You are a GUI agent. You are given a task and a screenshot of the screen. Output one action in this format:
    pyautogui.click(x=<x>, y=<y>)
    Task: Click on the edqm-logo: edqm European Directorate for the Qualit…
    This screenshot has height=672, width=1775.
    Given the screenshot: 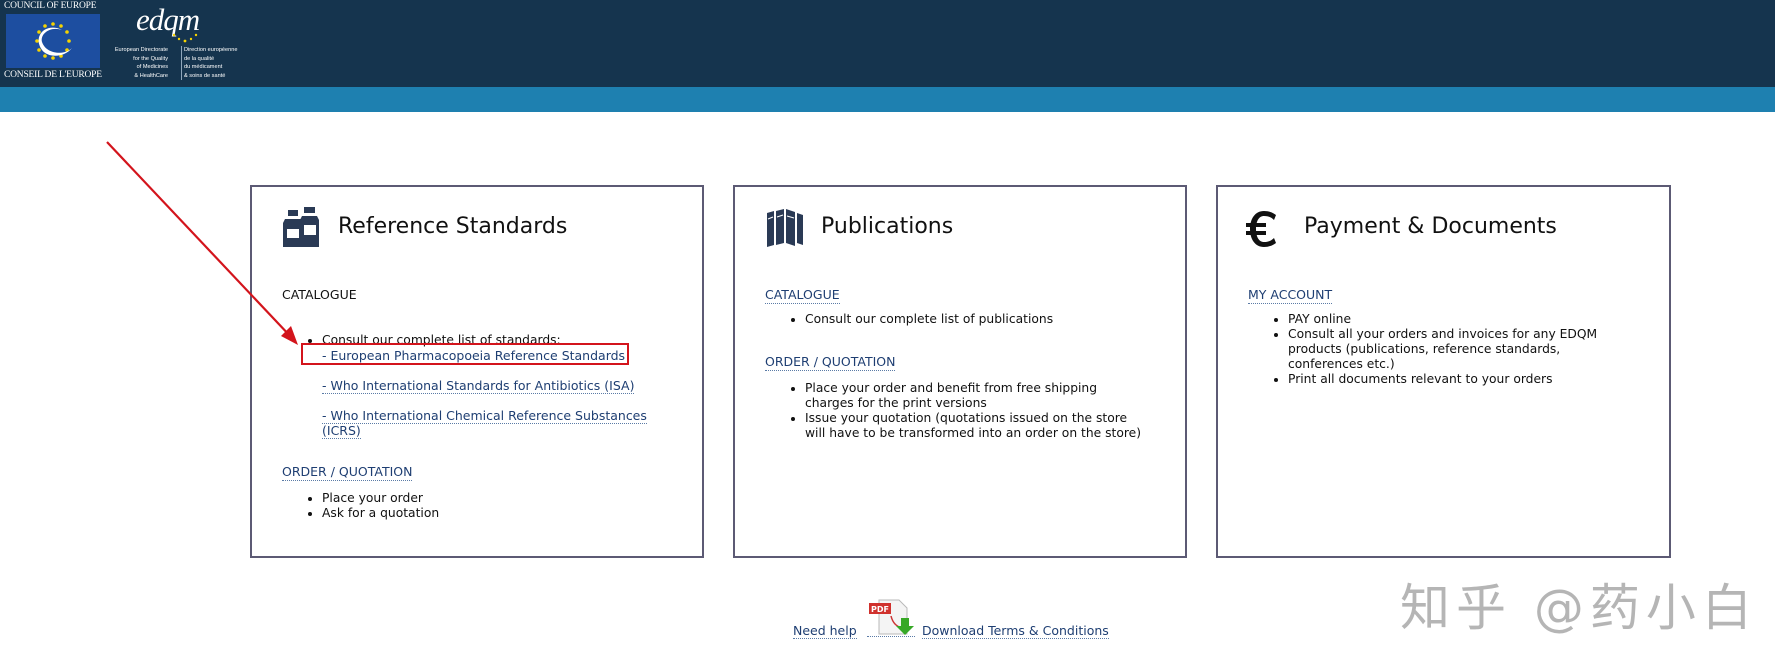 What is the action you would take?
    pyautogui.click(x=186, y=42)
    